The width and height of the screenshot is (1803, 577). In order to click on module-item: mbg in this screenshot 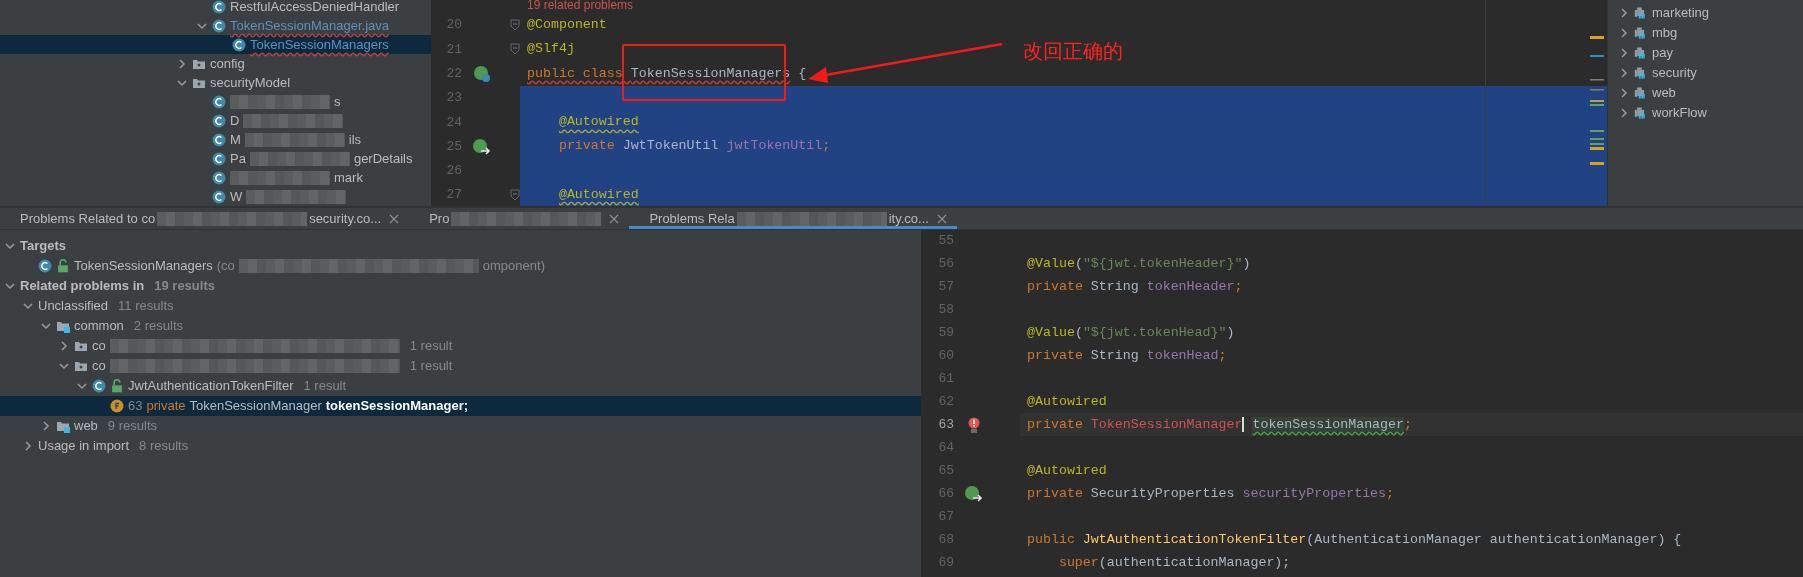, I will do `click(1705, 33)`.